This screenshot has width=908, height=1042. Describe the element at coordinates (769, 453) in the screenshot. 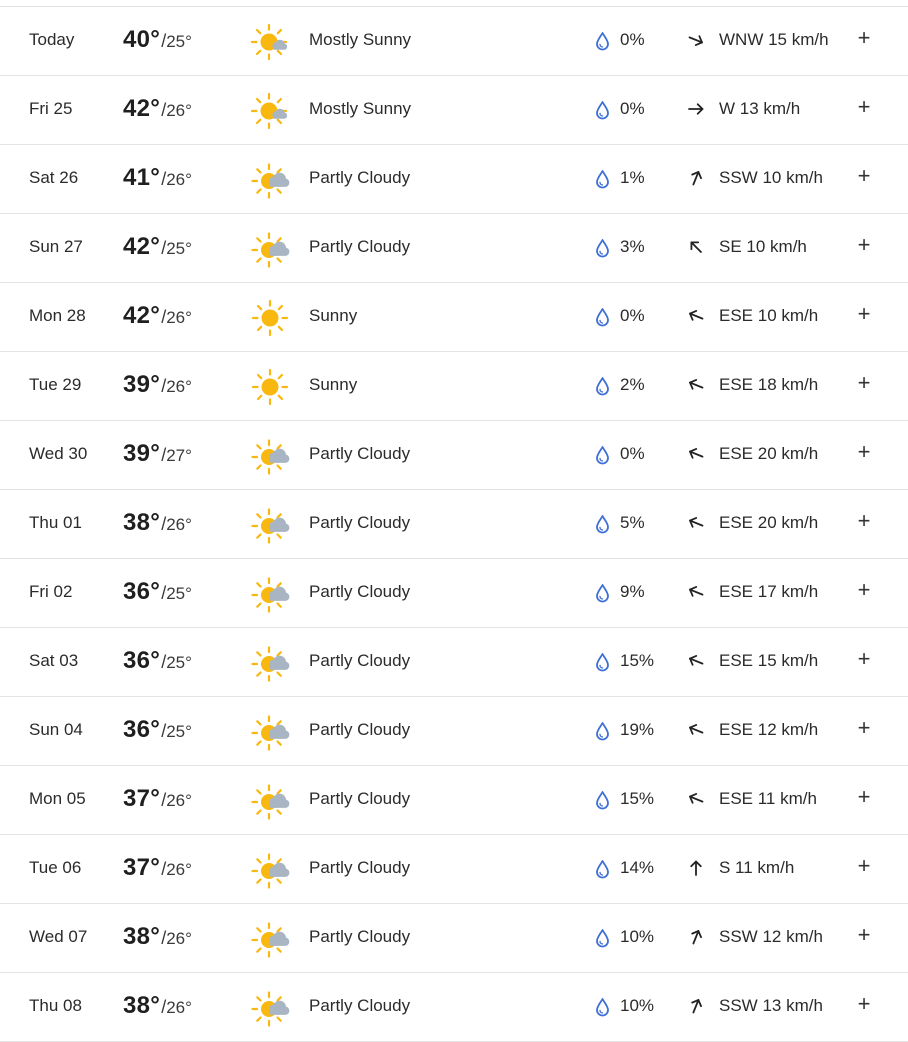

I see `wind-speed: ESE 20 km/h` at that location.